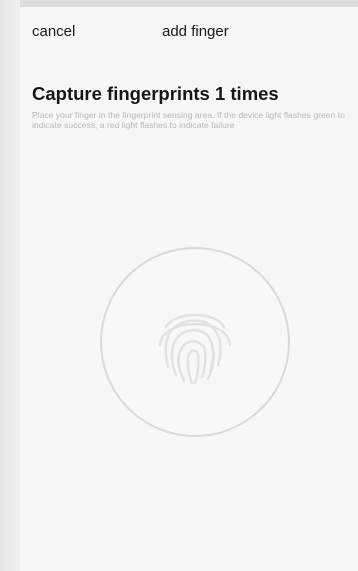  I want to click on nav-bar: cancel add finger, so click(189, 30).